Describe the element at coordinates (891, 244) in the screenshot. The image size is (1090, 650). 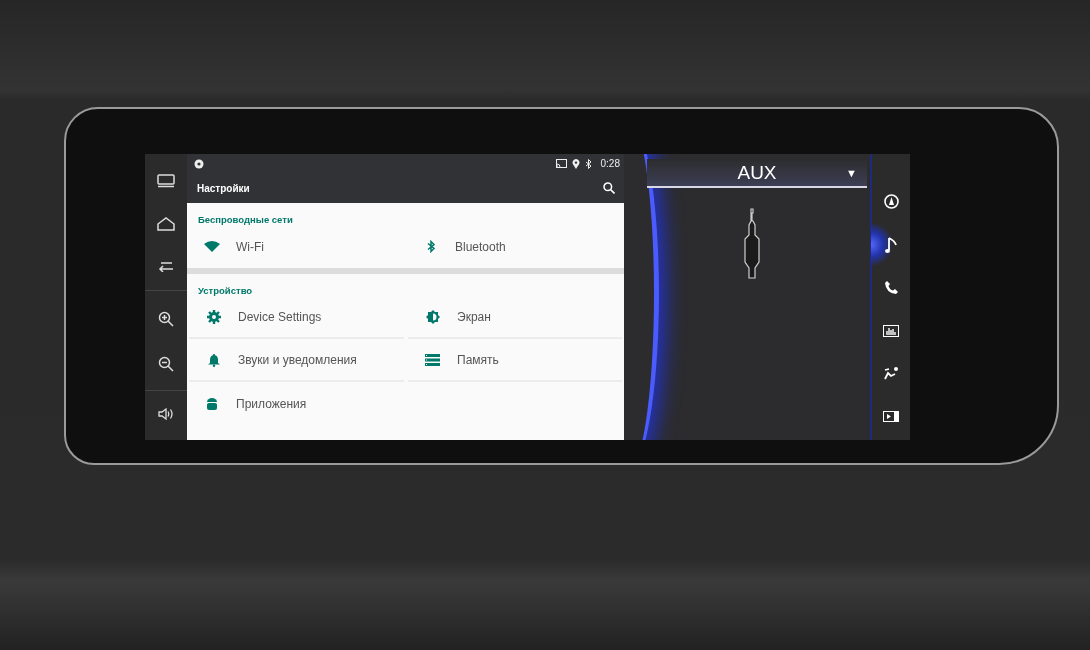
I see `music-note-icon` at that location.